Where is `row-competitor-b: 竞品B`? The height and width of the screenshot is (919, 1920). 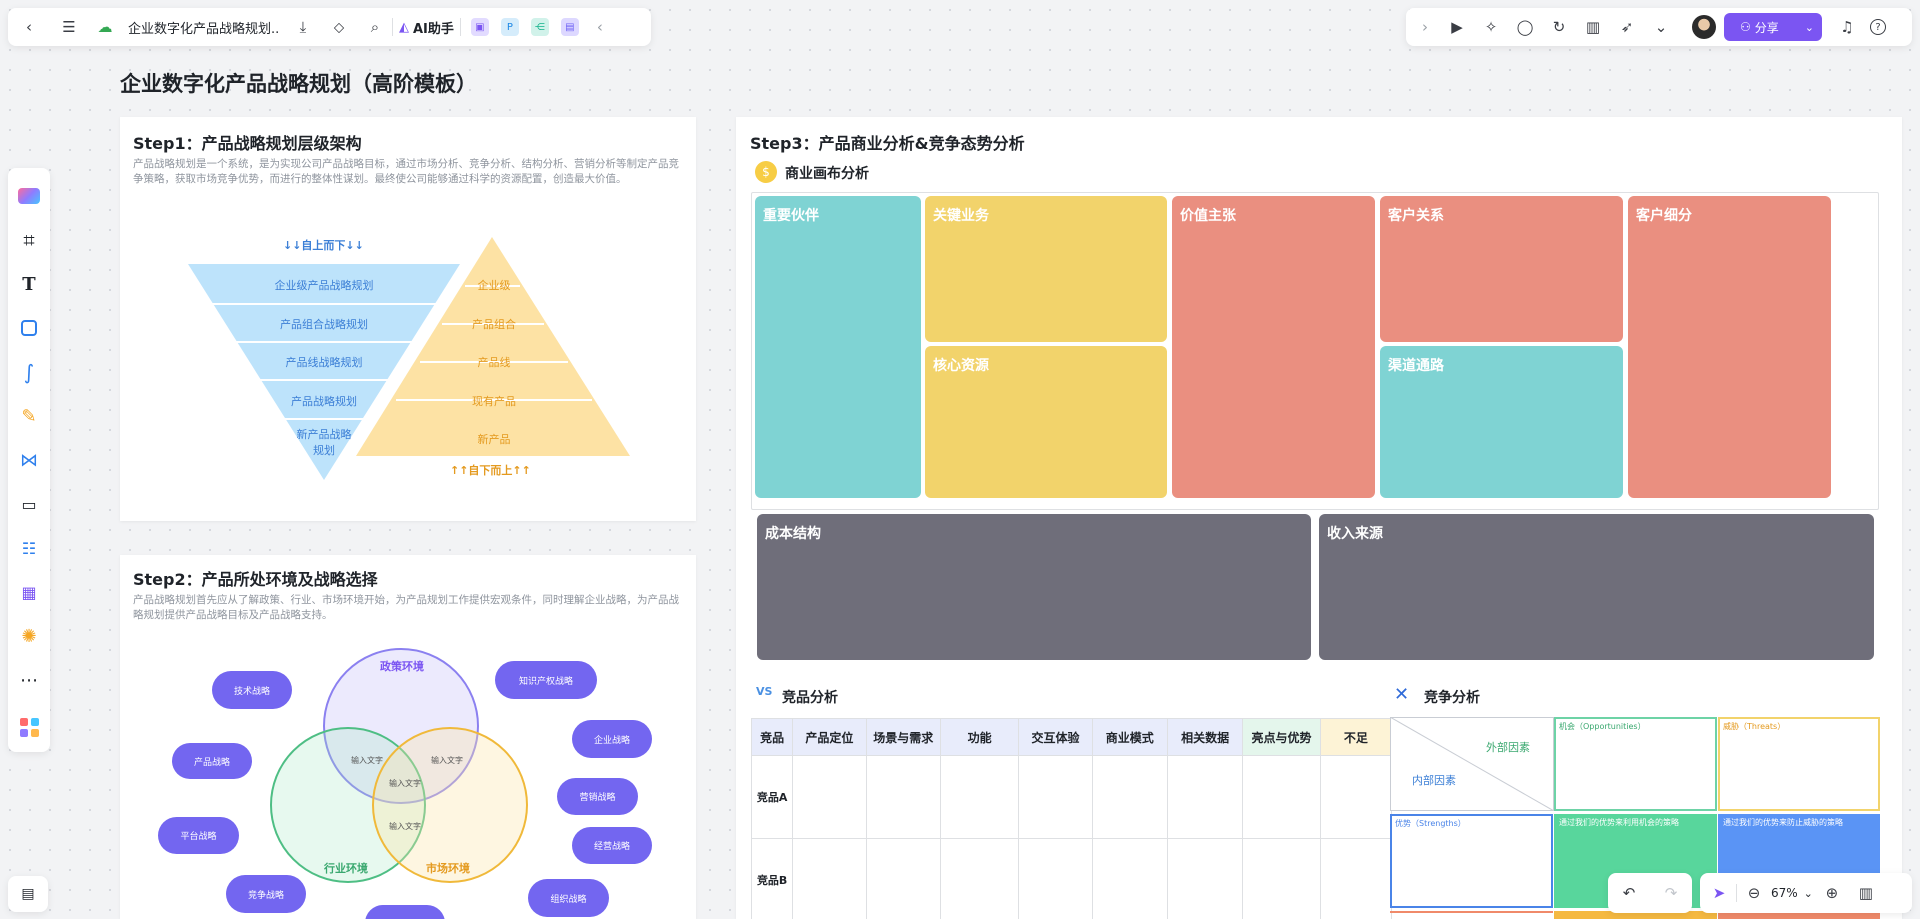 row-competitor-b: 竞品B is located at coordinates (772, 878).